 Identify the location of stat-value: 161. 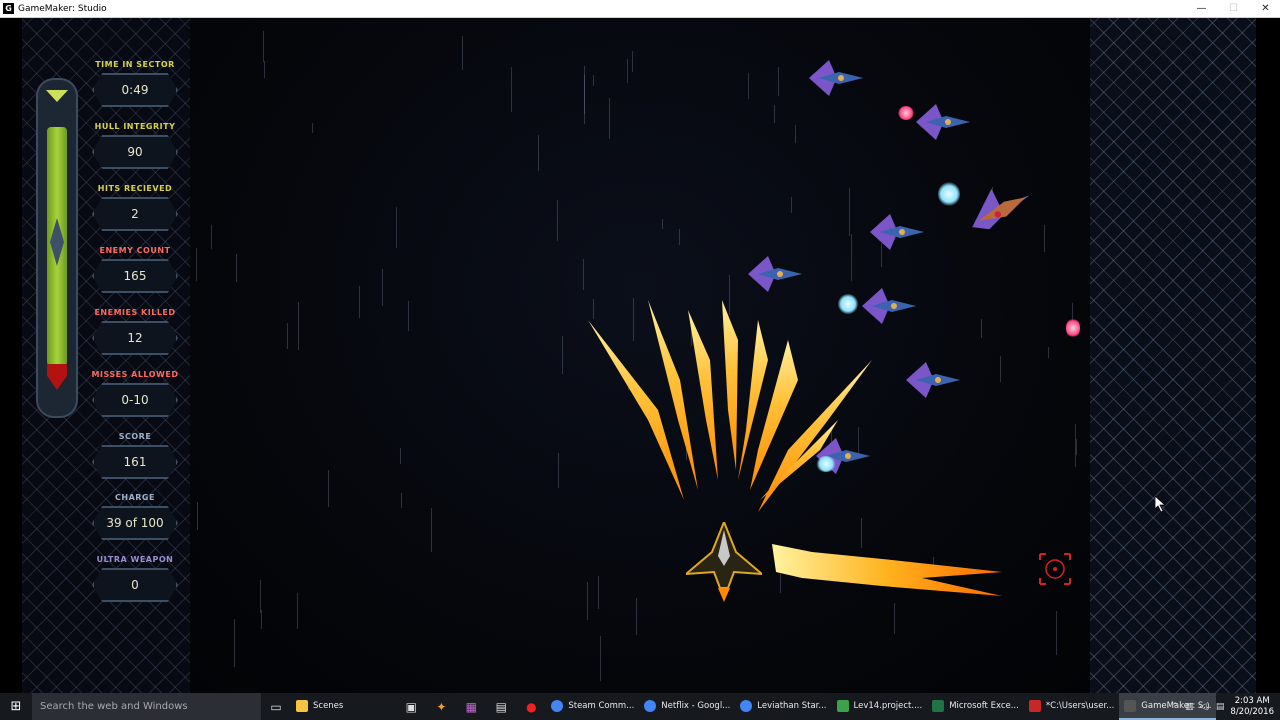
(135, 462).